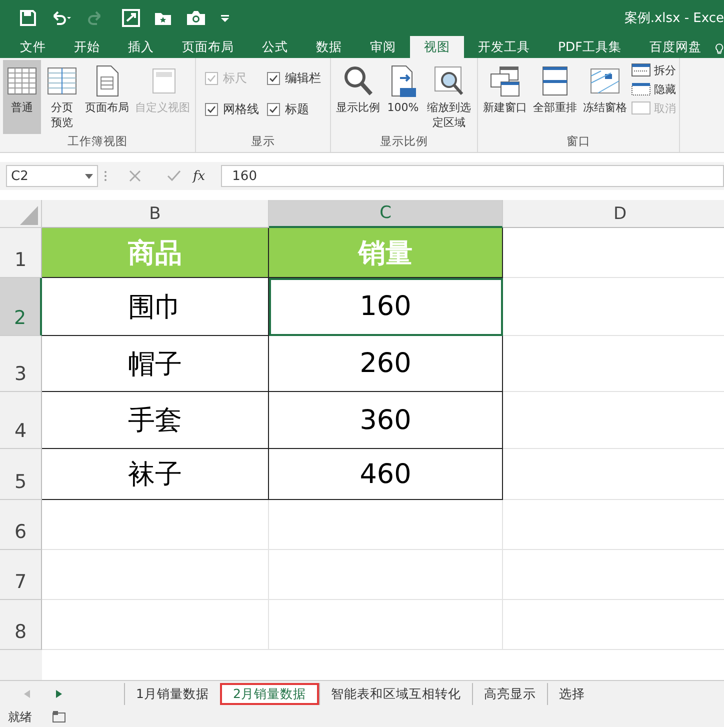 The height and width of the screenshot is (727, 724). What do you see at coordinates (21, 525) in the screenshot?
I see `row-header: 6` at bounding box center [21, 525].